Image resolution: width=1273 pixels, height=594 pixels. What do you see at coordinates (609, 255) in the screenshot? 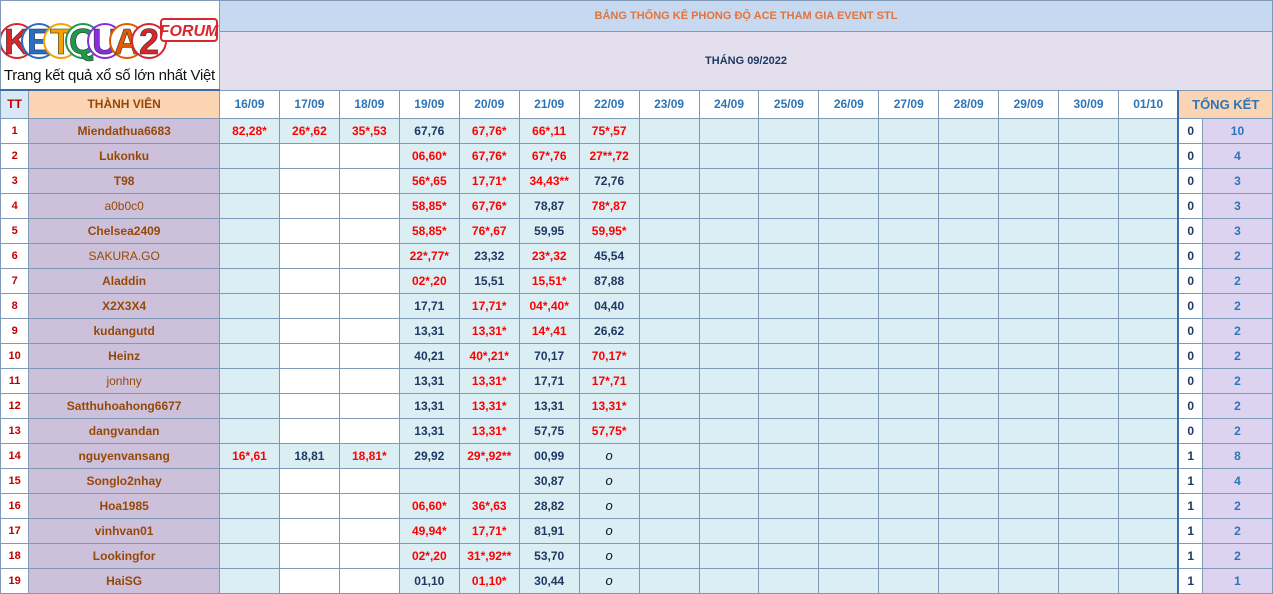
I see `score-cell: 45,54` at bounding box center [609, 255].